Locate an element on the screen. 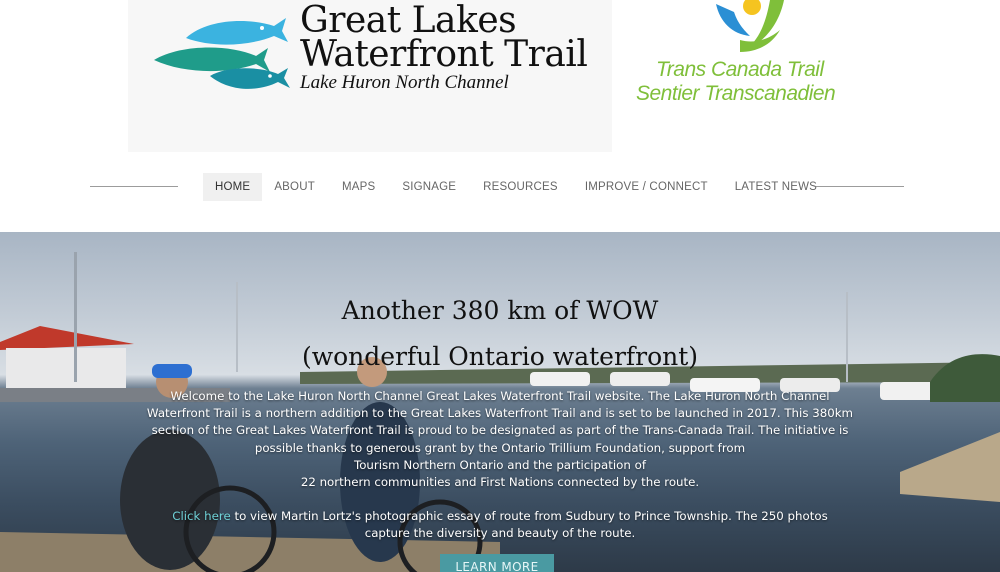  nav-divider-right is located at coordinates (860, 186).